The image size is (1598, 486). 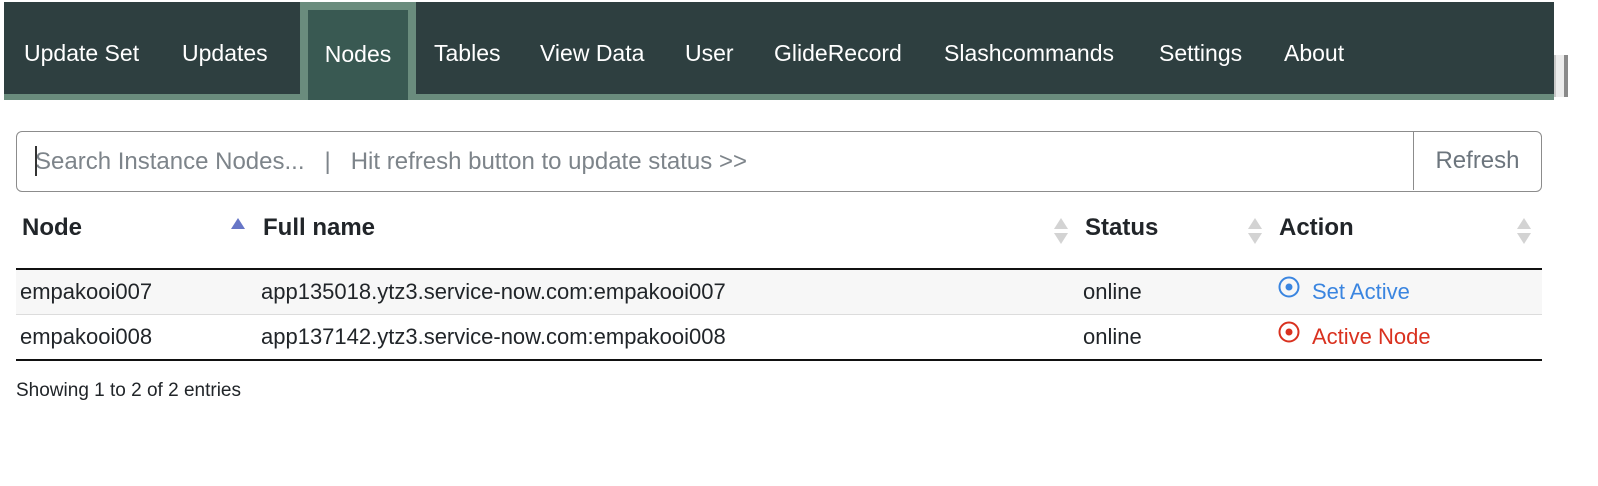 What do you see at coordinates (1477, 161) in the screenshot?
I see `refresh-button: Refresh` at bounding box center [1477, 161].